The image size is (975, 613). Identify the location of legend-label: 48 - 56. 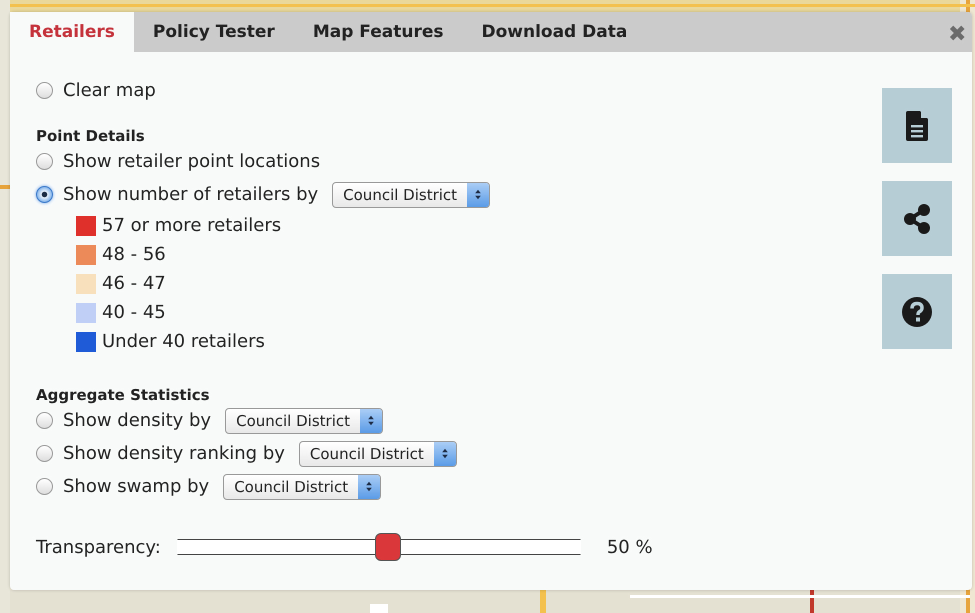
(134, 254).